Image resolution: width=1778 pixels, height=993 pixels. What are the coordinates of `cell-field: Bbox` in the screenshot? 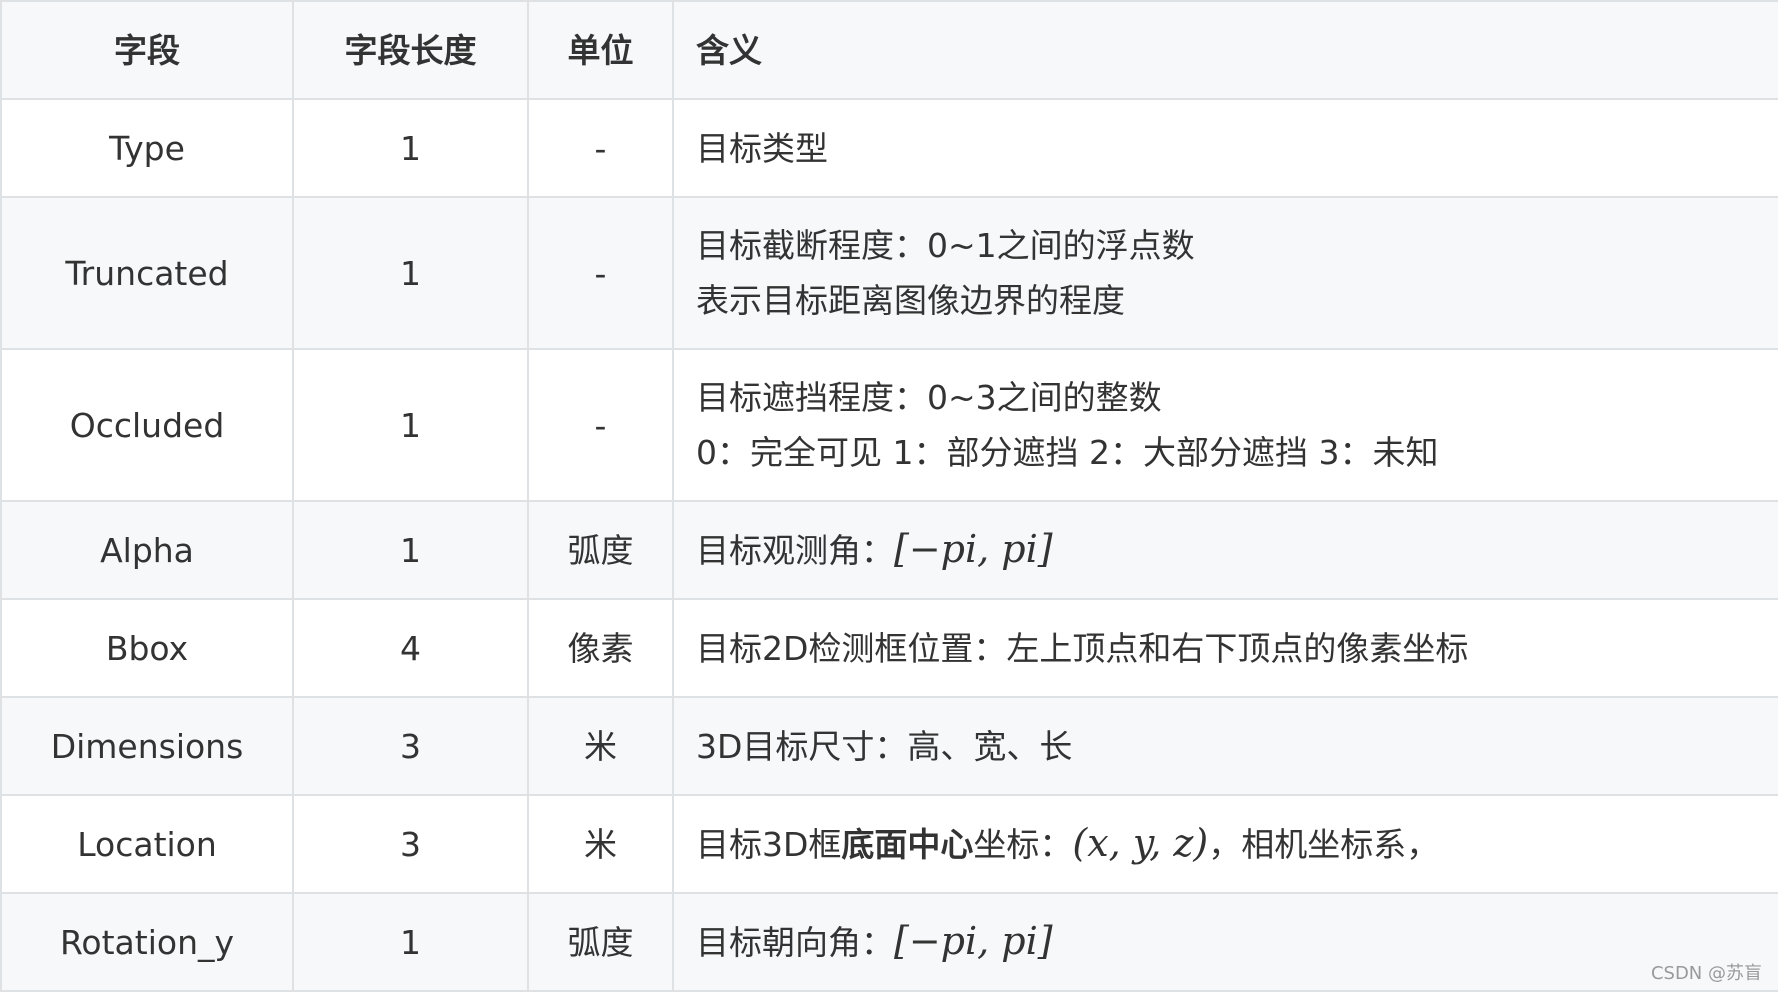 It's located at (147, 648).